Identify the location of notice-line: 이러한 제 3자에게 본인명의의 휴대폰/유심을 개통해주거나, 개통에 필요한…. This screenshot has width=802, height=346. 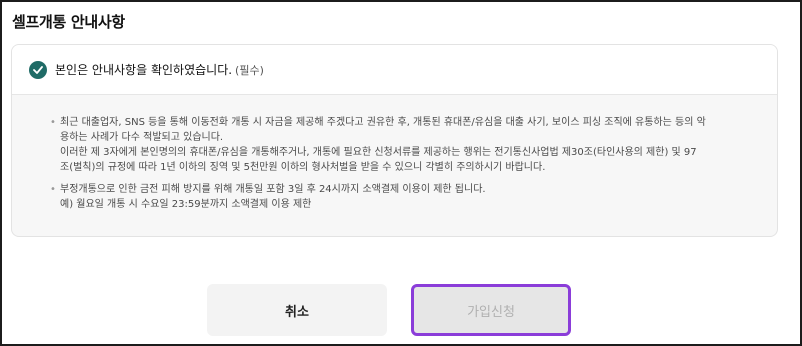
(378, 152).